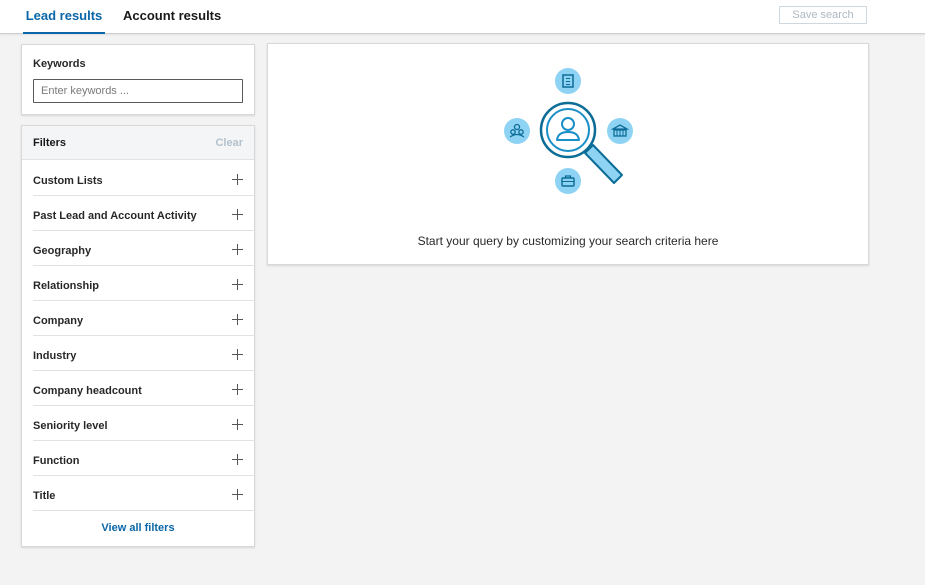  I want to click on filter-label: Title, so click(44, 496).